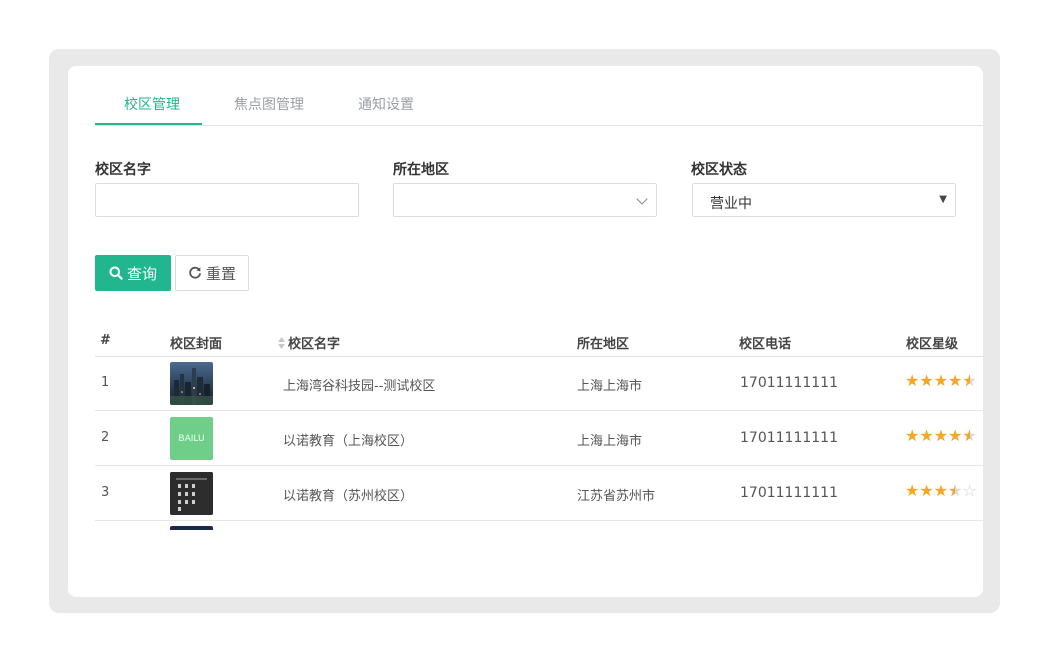 The width and height of the screenshot is (1050, 664). What do you see at coordinates (105, 340) in the screenshot?
I see `header-index: #` at bounding box center [105, 340].